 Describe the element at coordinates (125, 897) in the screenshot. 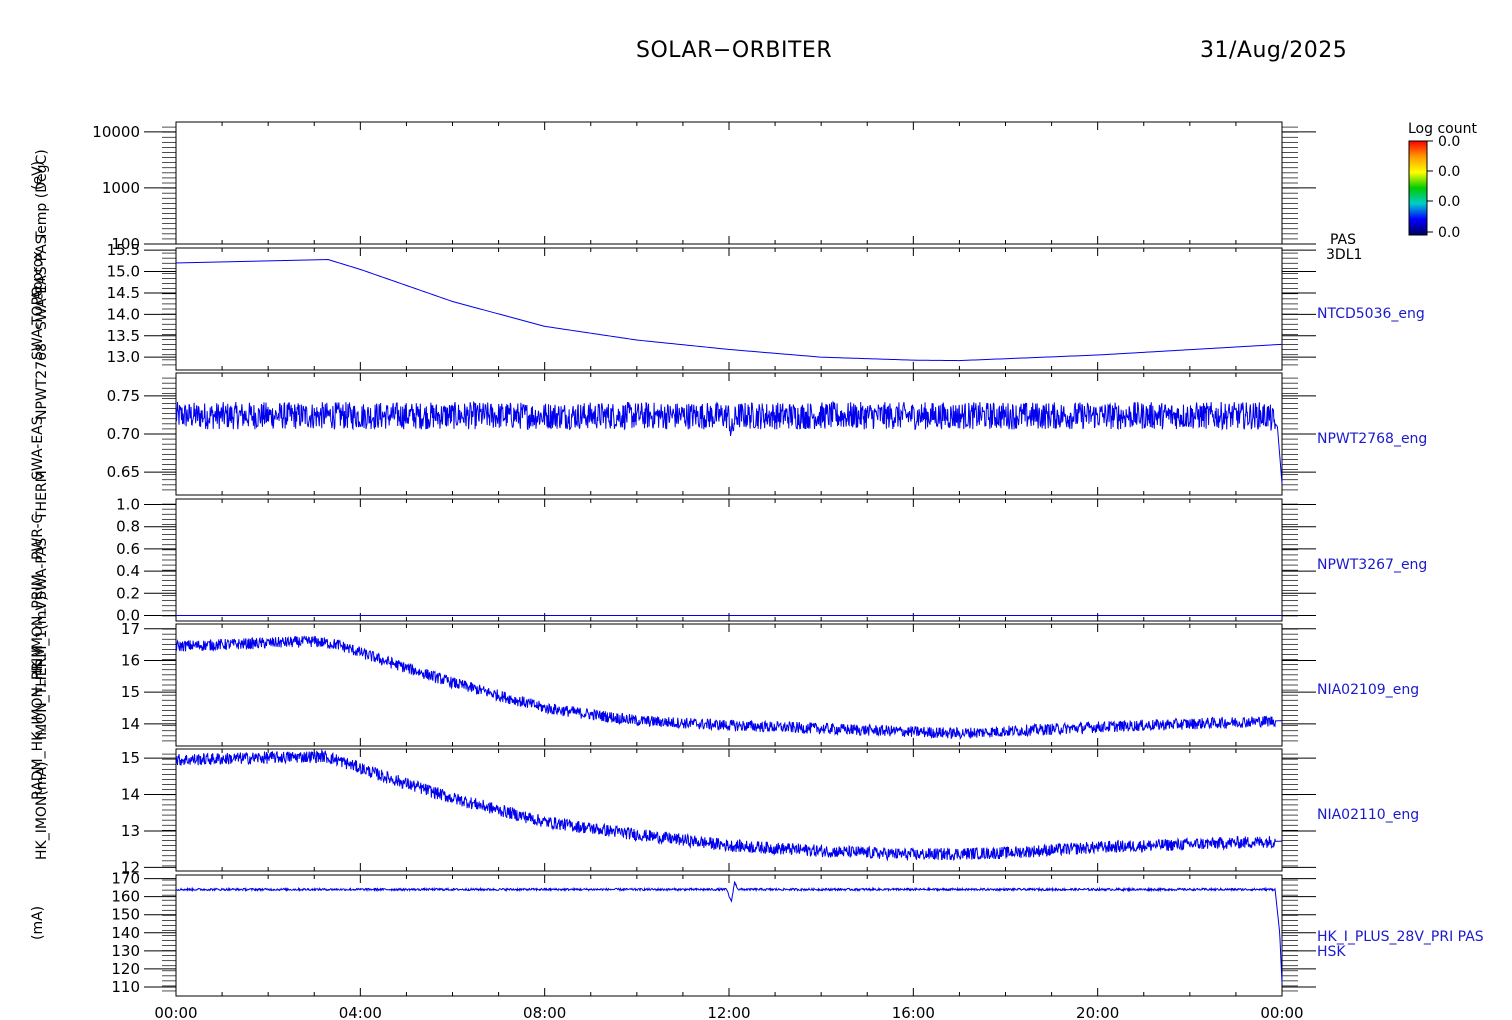

I see `y-tick-label: 160` at that location.